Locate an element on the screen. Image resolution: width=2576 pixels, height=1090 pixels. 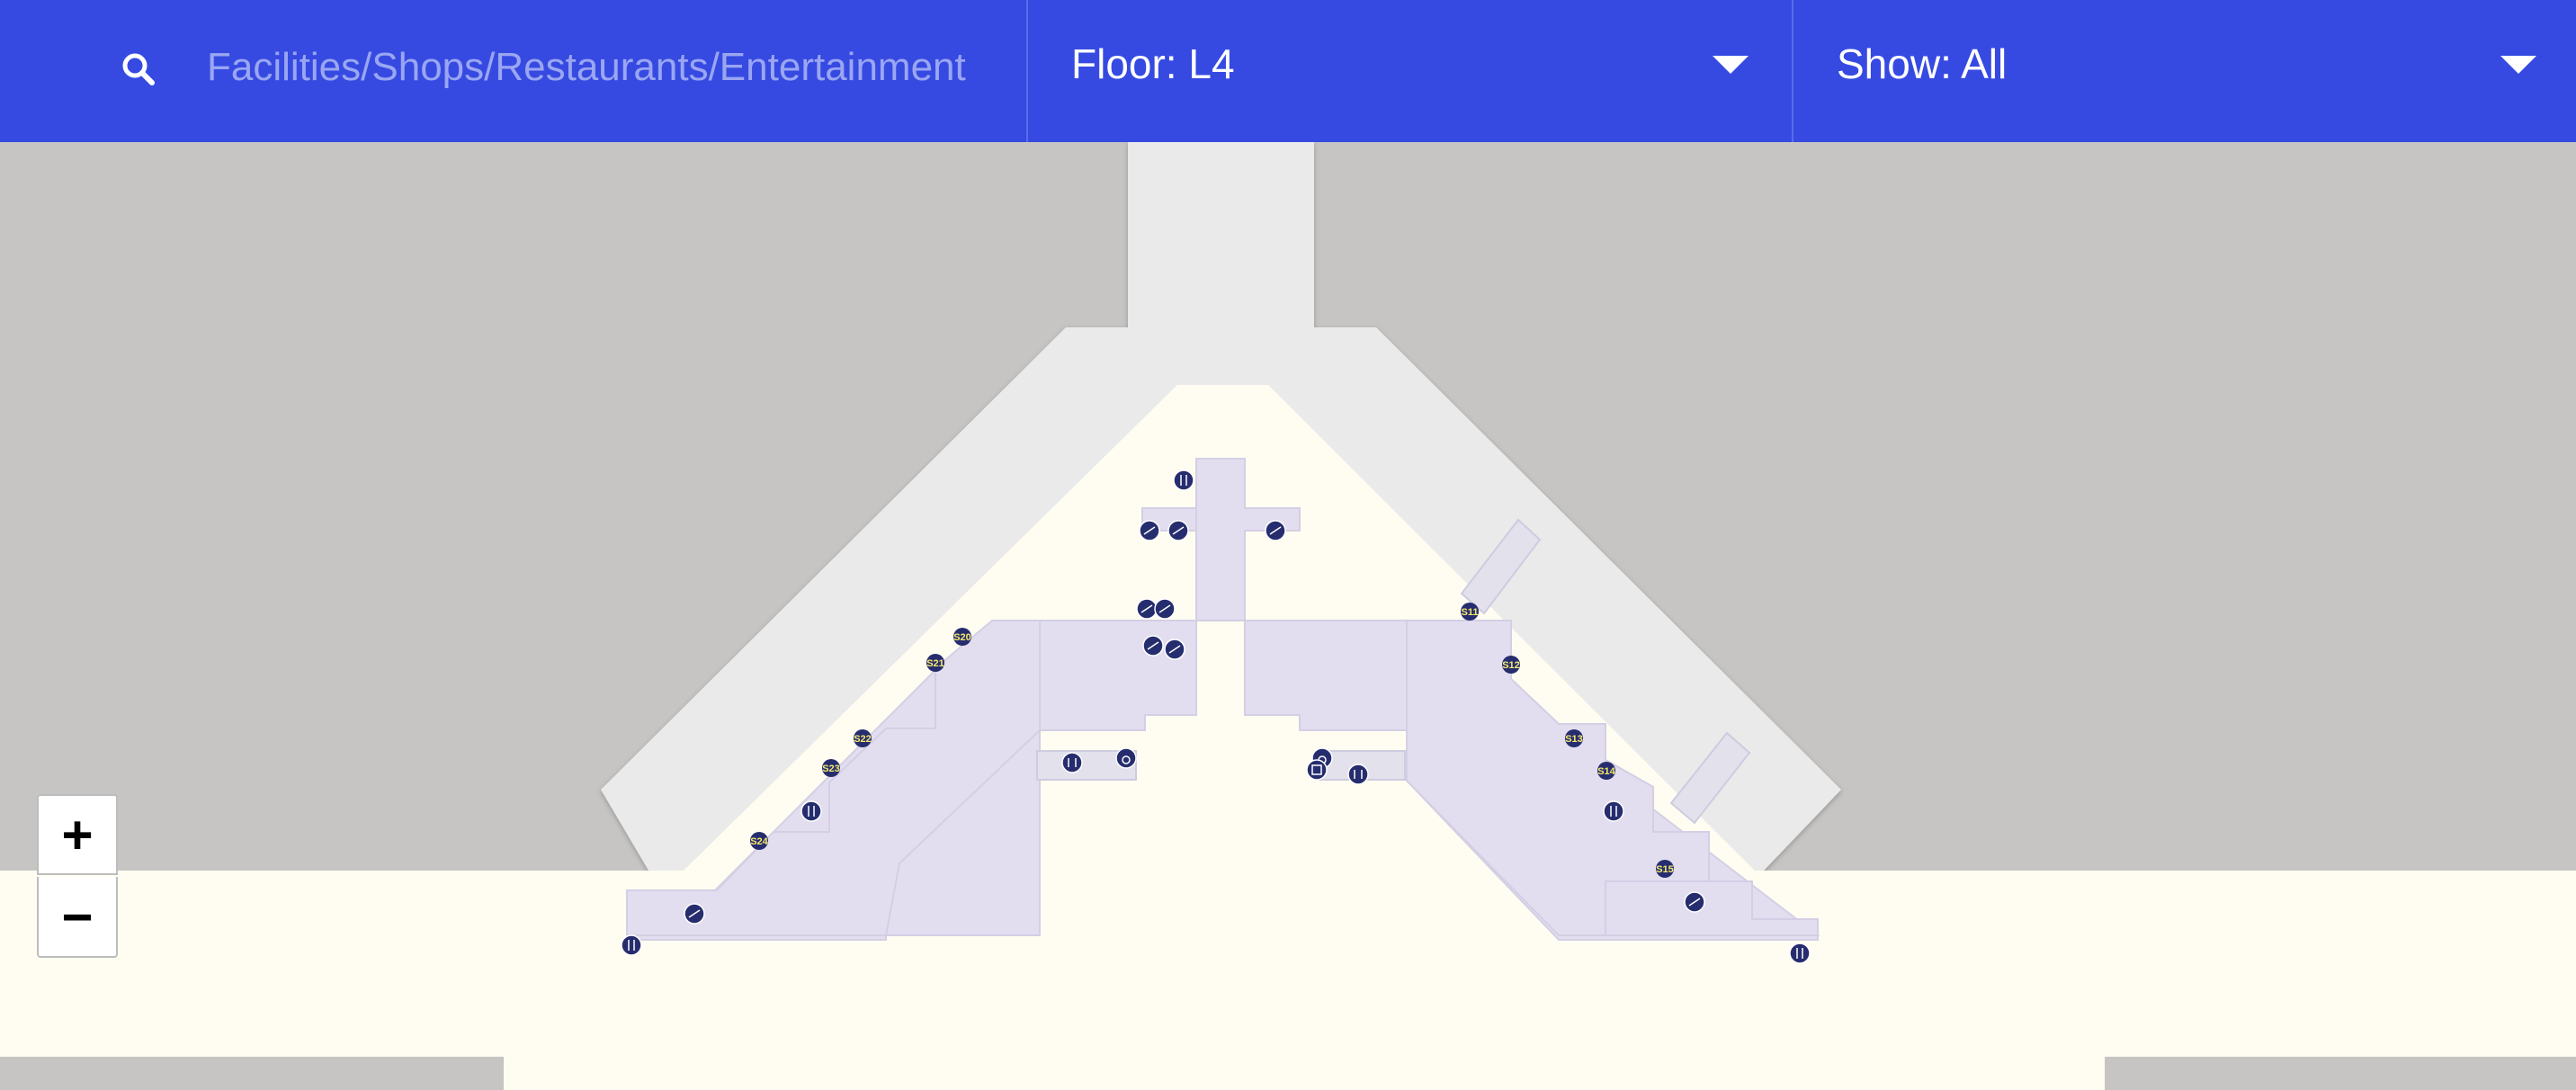
floor-dropdown-label: Floor: L4 is located at coordinates (1153, 63).